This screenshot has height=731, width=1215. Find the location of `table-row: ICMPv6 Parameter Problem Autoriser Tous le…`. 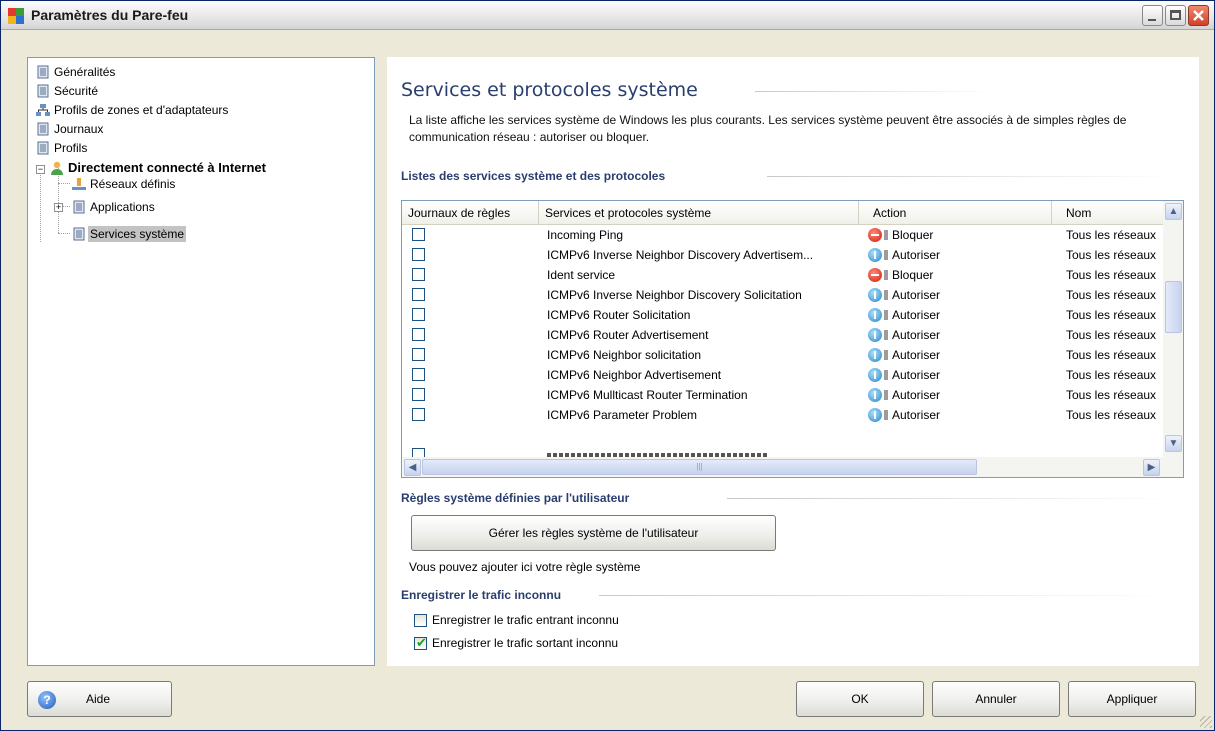

table-row: ICMPv6 Parameter Problem Autoriser Tous le… is located at coordinates (782, 415).